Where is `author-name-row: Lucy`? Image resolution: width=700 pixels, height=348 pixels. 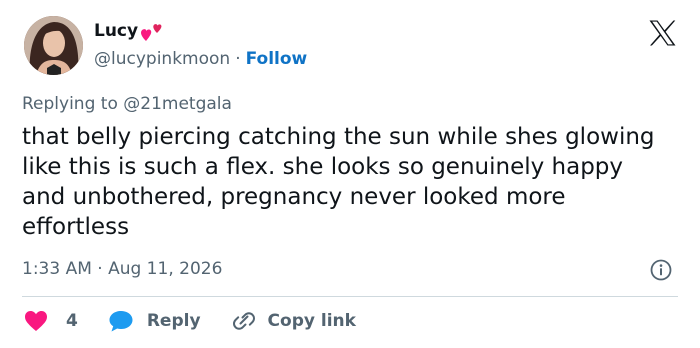
author-name-row: Lucy is located at coordinates (129, 31).